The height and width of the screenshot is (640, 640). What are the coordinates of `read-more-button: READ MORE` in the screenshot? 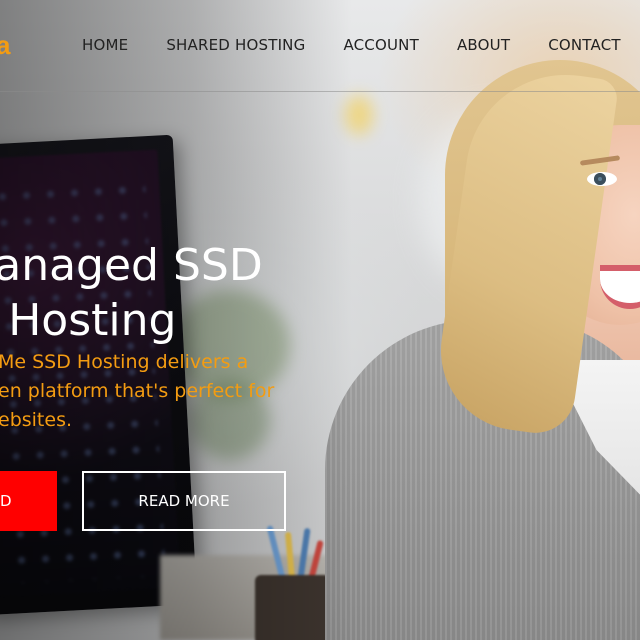 It's located at (184, 501).